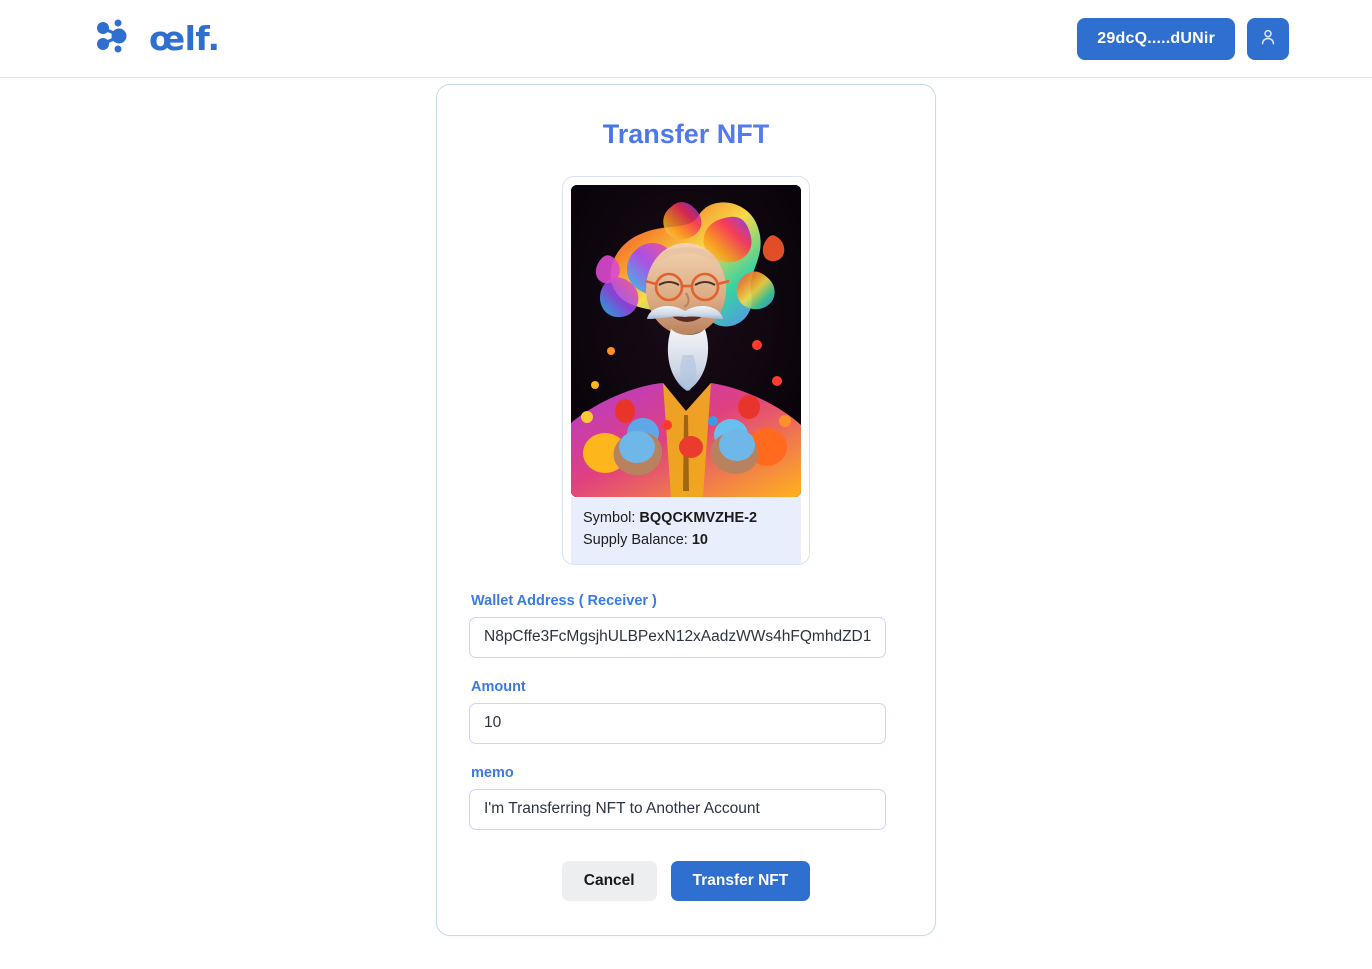 This screenshot has height=969, width=1372. I want to click on aelf-network-nodes-logo-icon, so click(117, 38).